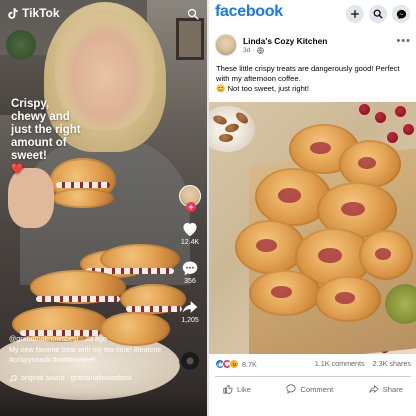  I want to click on share-count: 1,205, so click(190, 320).